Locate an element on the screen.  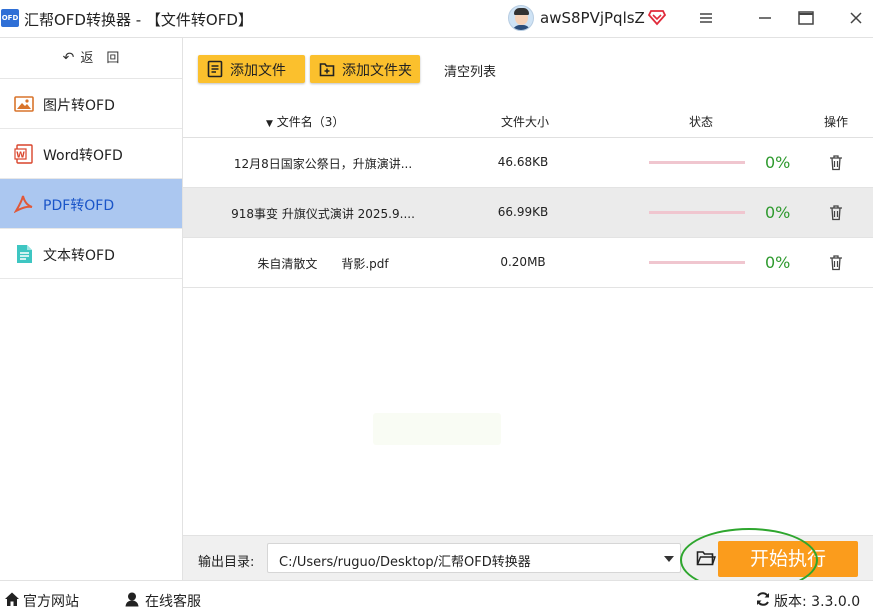
table-row: 918事变 升旗仪式演讲 2025.9.... 66.99KB 0% is located at coordinates (528, 213).